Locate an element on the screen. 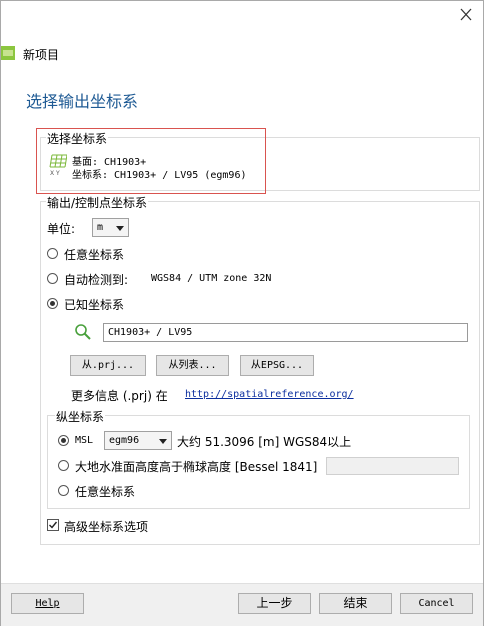 The width and height of the screenshot is (484, 626). cancel-button: Cancel is located at coordinates (436, 603).